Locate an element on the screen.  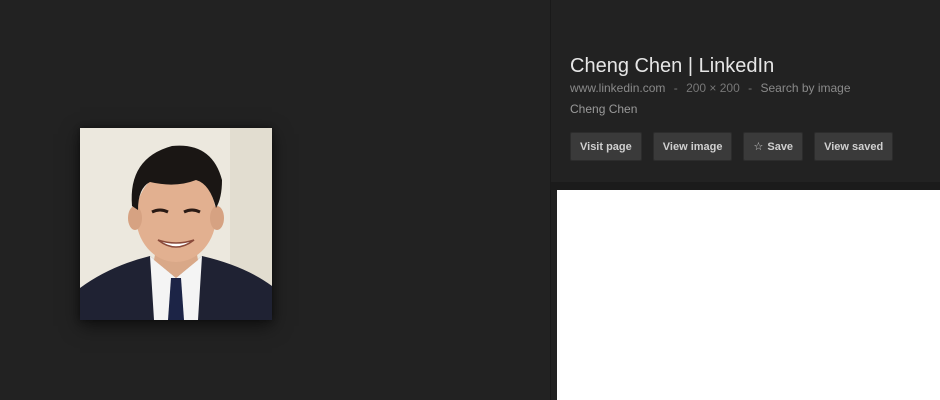
related-divider is located at coordinates (745, 186).